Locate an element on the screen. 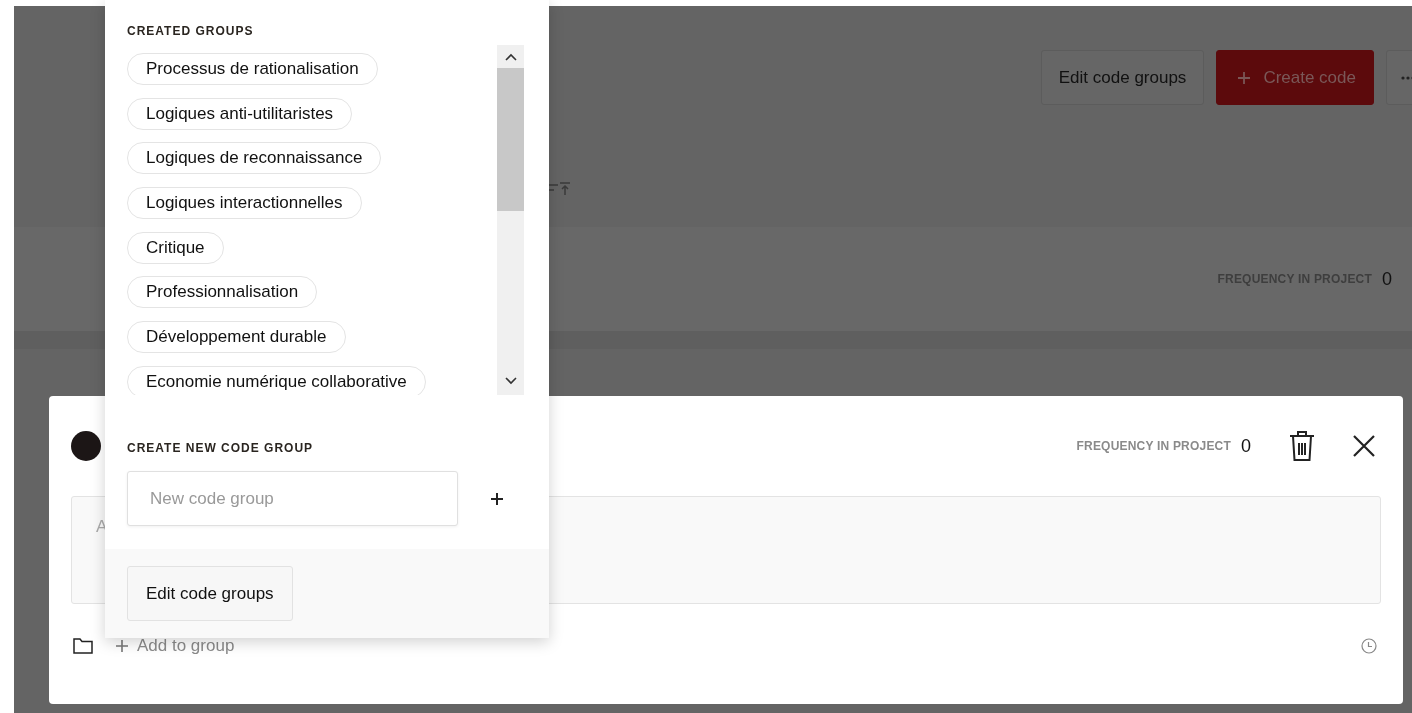 The height and width of the screenshot is (713, 1412). group-chip: Processus de rationalisation is located at coordinates (252, 69).